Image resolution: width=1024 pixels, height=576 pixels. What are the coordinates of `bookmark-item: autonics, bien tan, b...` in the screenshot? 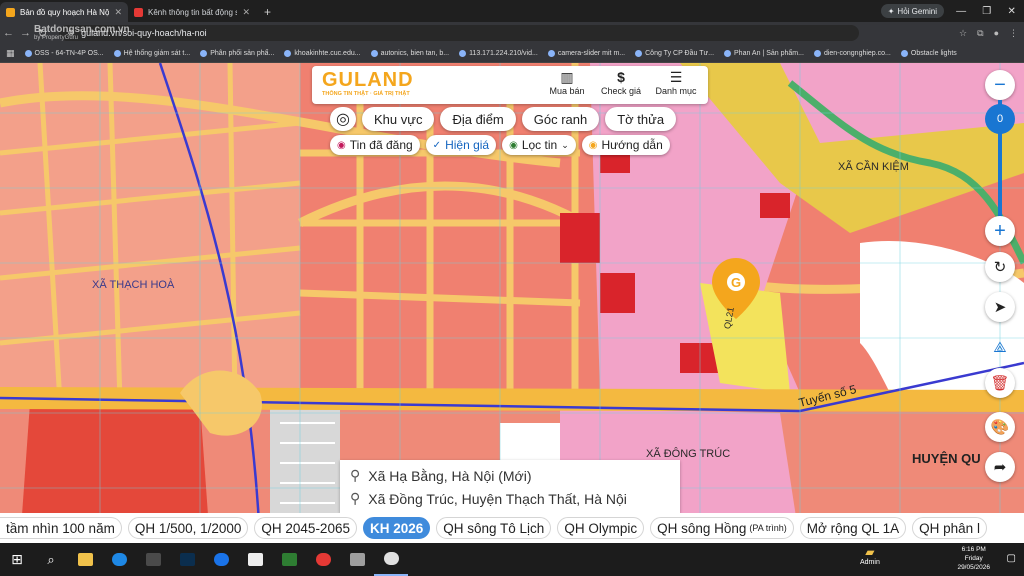 It's located at (410, 53).